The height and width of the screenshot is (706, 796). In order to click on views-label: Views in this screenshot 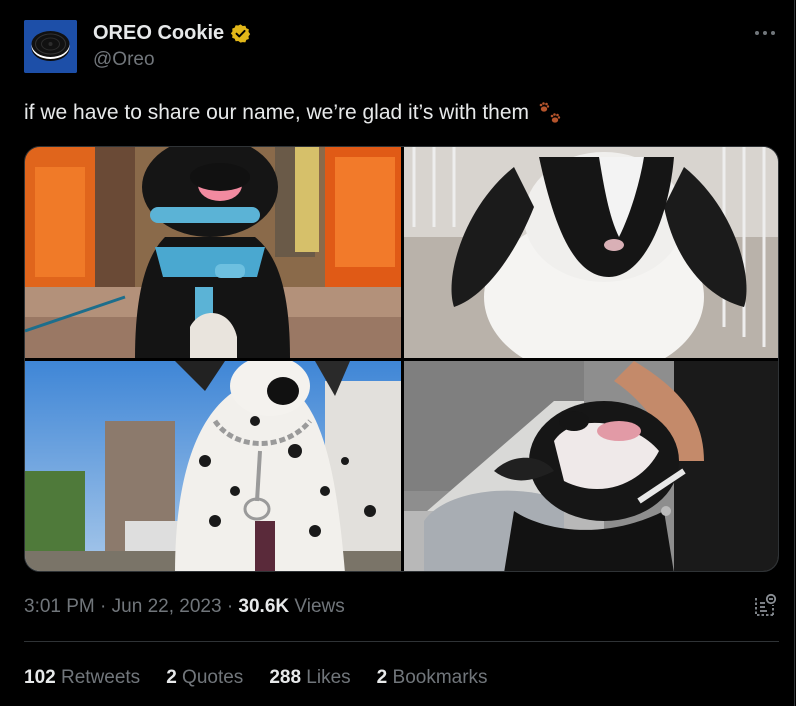, I will do `click(319, 606)`.